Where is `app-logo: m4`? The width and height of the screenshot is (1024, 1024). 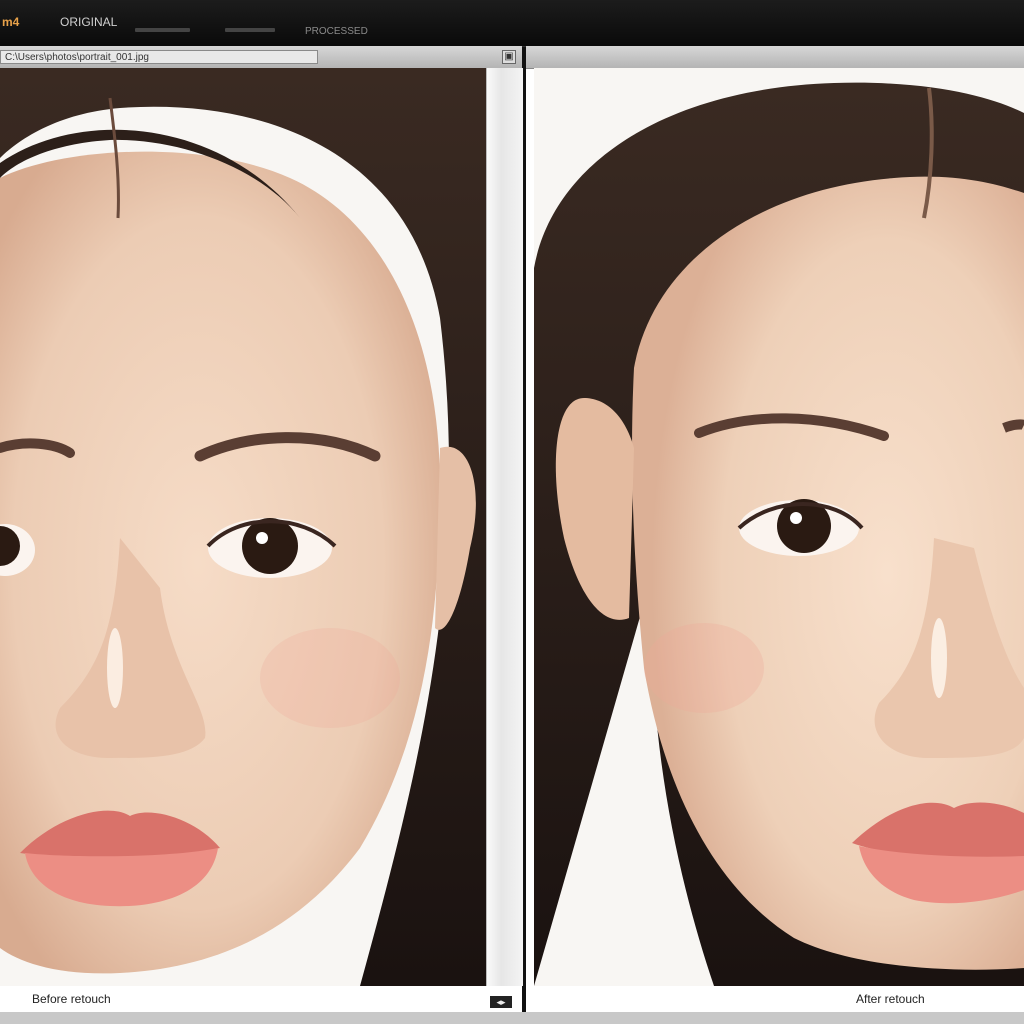 app-logo: m4 is located at coordinates (11, 22).